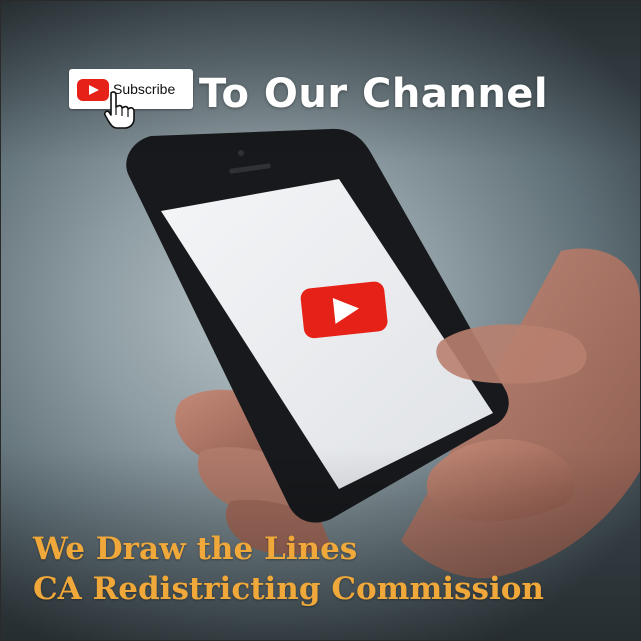 The image size is (641, 641). Describe the element at coordinates (374, 94) in the screenshot. I see `channel-headline: To Our Channel` at that location.